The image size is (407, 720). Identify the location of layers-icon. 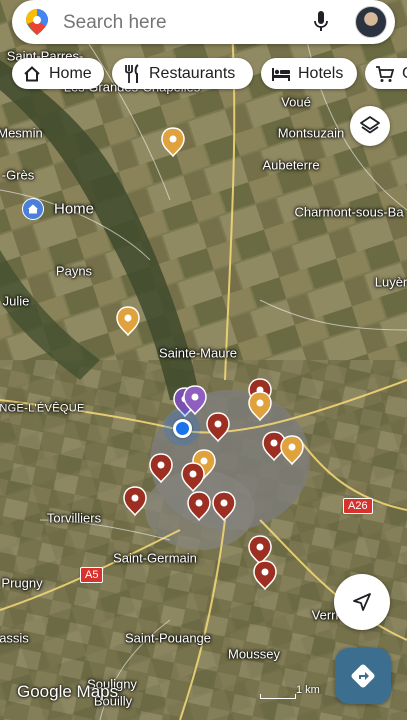
(370, 125).